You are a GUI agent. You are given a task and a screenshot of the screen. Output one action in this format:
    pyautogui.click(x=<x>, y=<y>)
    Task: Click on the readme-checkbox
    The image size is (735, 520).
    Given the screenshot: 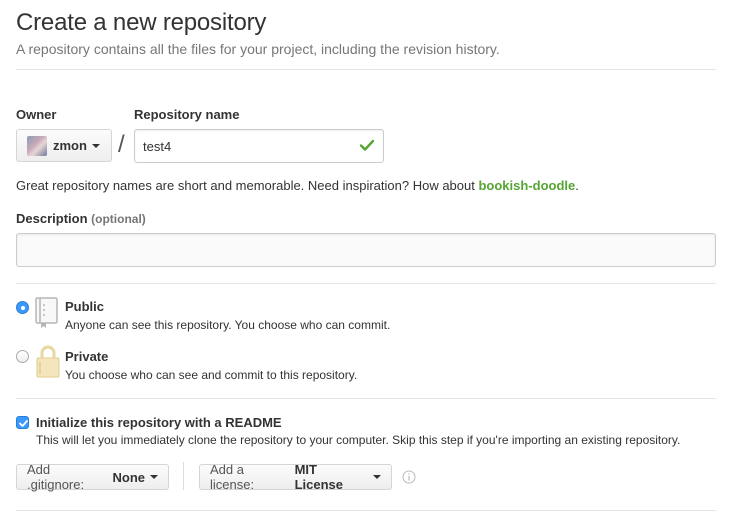 What is the action you would take?
    pyautogui.click(x=22, y=422)
    